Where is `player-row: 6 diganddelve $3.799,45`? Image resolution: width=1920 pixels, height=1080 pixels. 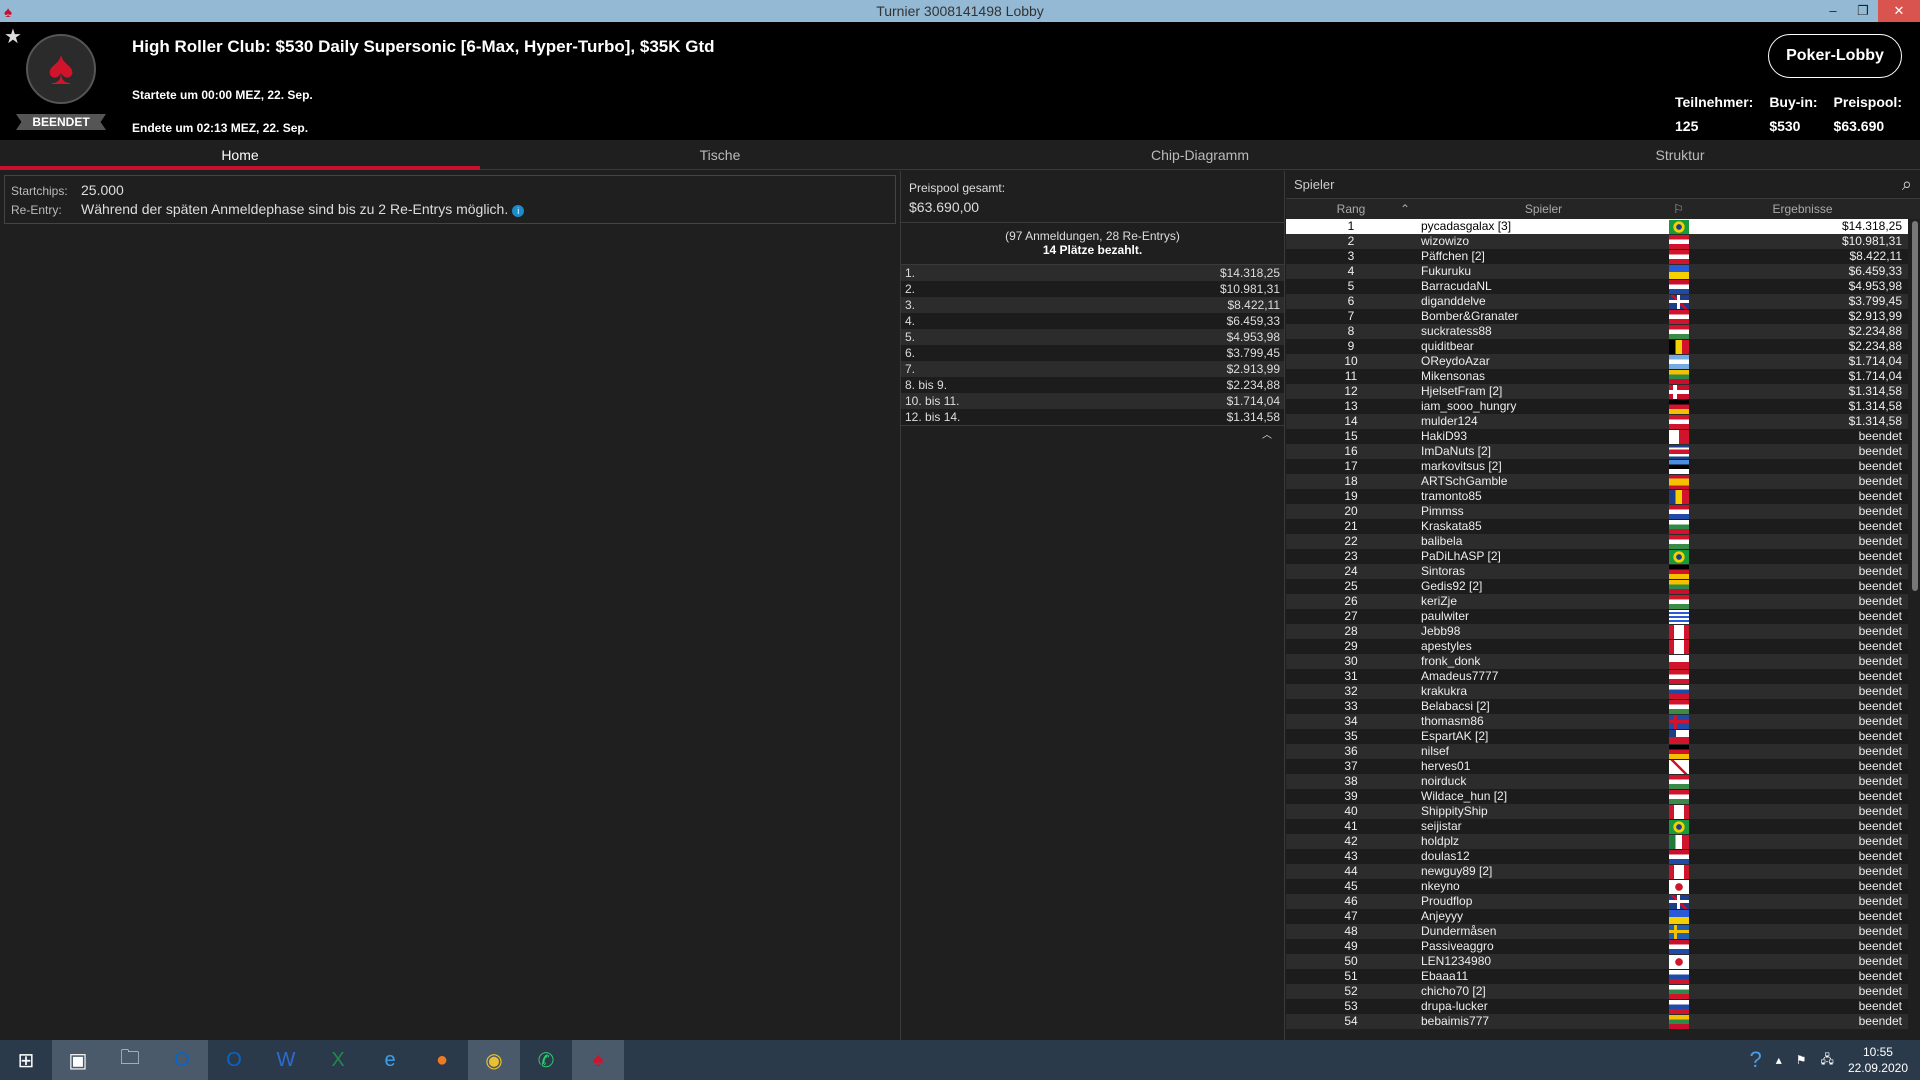
player-row: 6 diganddelve $3.799,45 is located at coordinates (1597, 301).